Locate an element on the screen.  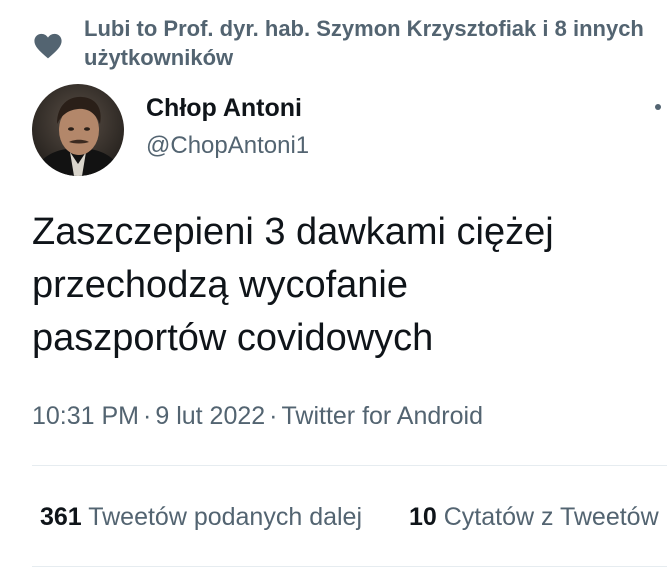
quotes-label: Cytatów z Tweetów is located at coordinates (551, 517).